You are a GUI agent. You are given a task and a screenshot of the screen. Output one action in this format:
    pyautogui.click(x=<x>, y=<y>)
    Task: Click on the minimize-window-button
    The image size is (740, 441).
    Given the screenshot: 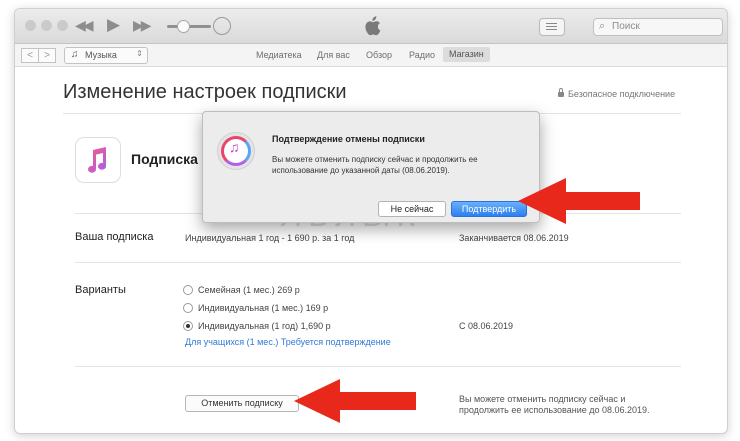 What is the action you would take?
    pyautogui.click(x=46, y=25)
    